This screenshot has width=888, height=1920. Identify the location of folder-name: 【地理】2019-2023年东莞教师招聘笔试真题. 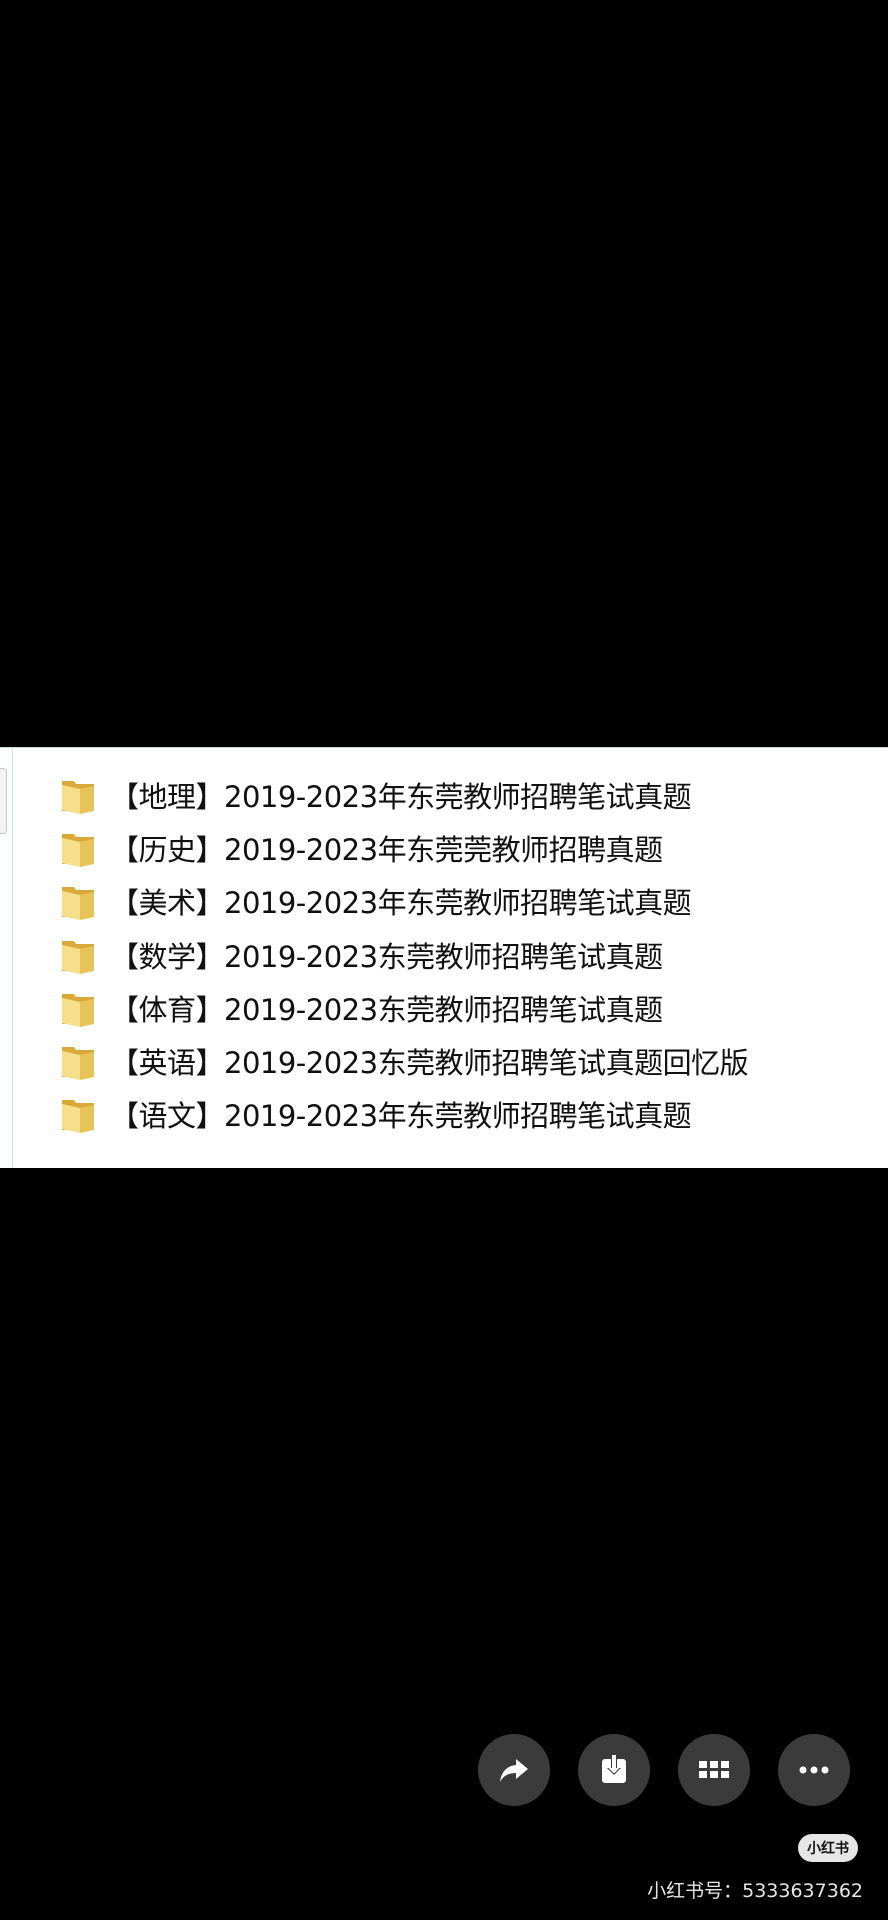
(401, 796).